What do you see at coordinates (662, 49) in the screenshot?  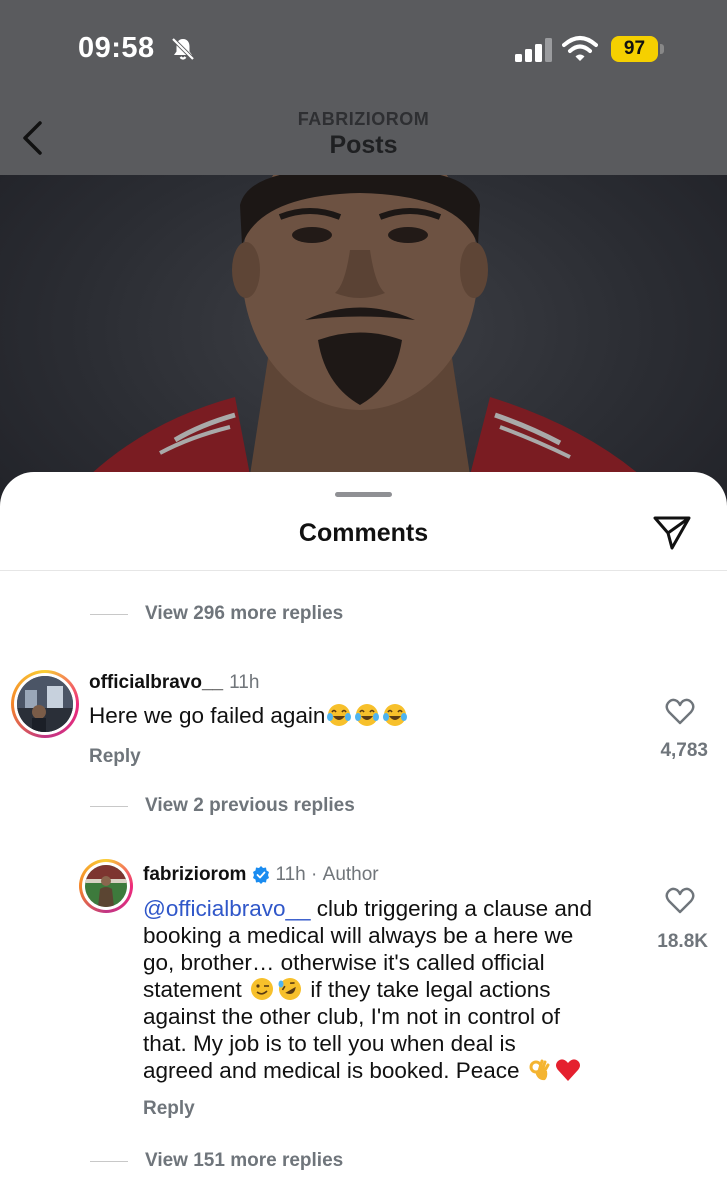 I see `battery-tip` at bounding box center [662, 49].